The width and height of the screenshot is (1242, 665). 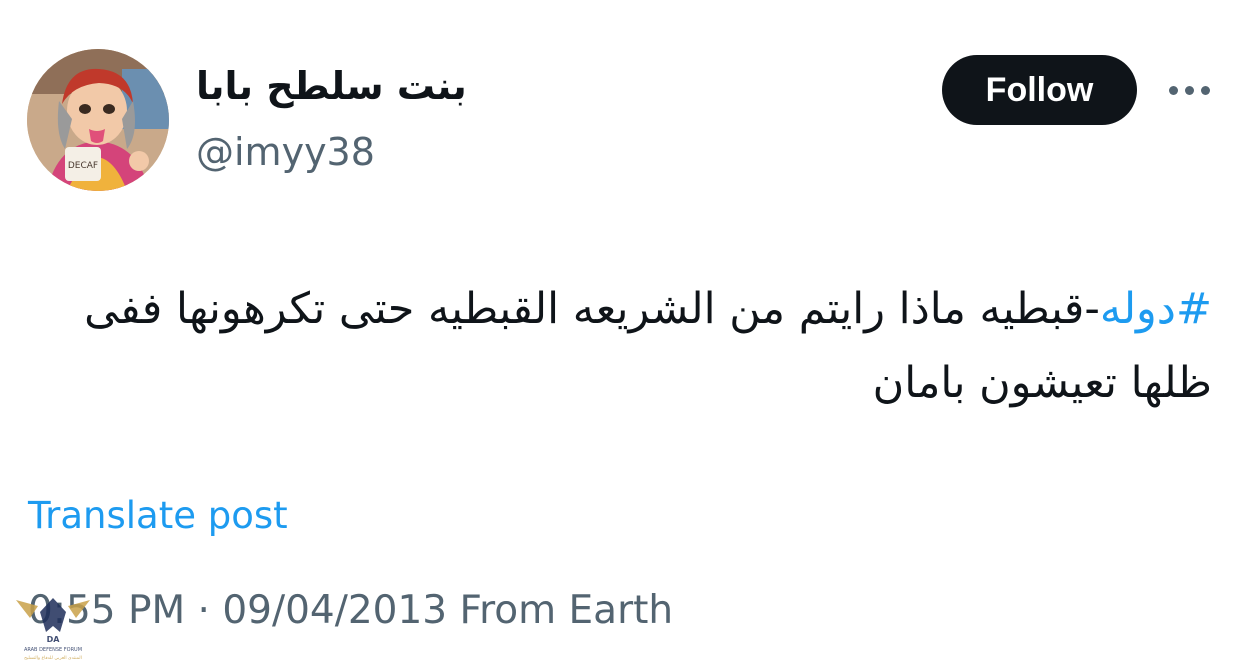 I want to click on author-handle: @imyy38, so click(x=285, y=152).